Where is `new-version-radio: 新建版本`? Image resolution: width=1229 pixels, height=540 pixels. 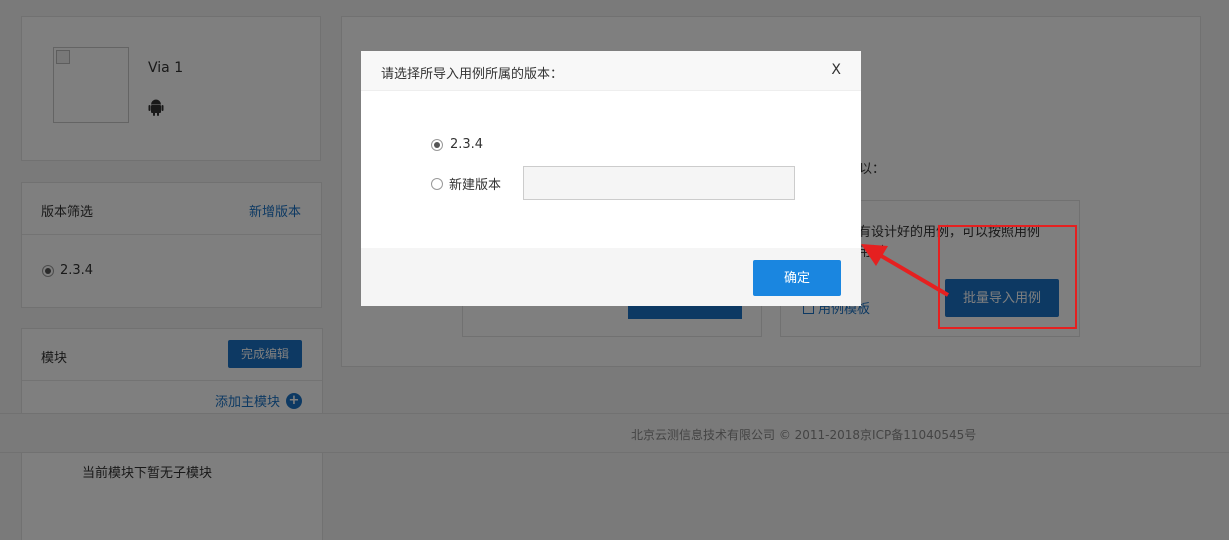 new-version-radio: 新建版本 is located at coordinates (466, 183).